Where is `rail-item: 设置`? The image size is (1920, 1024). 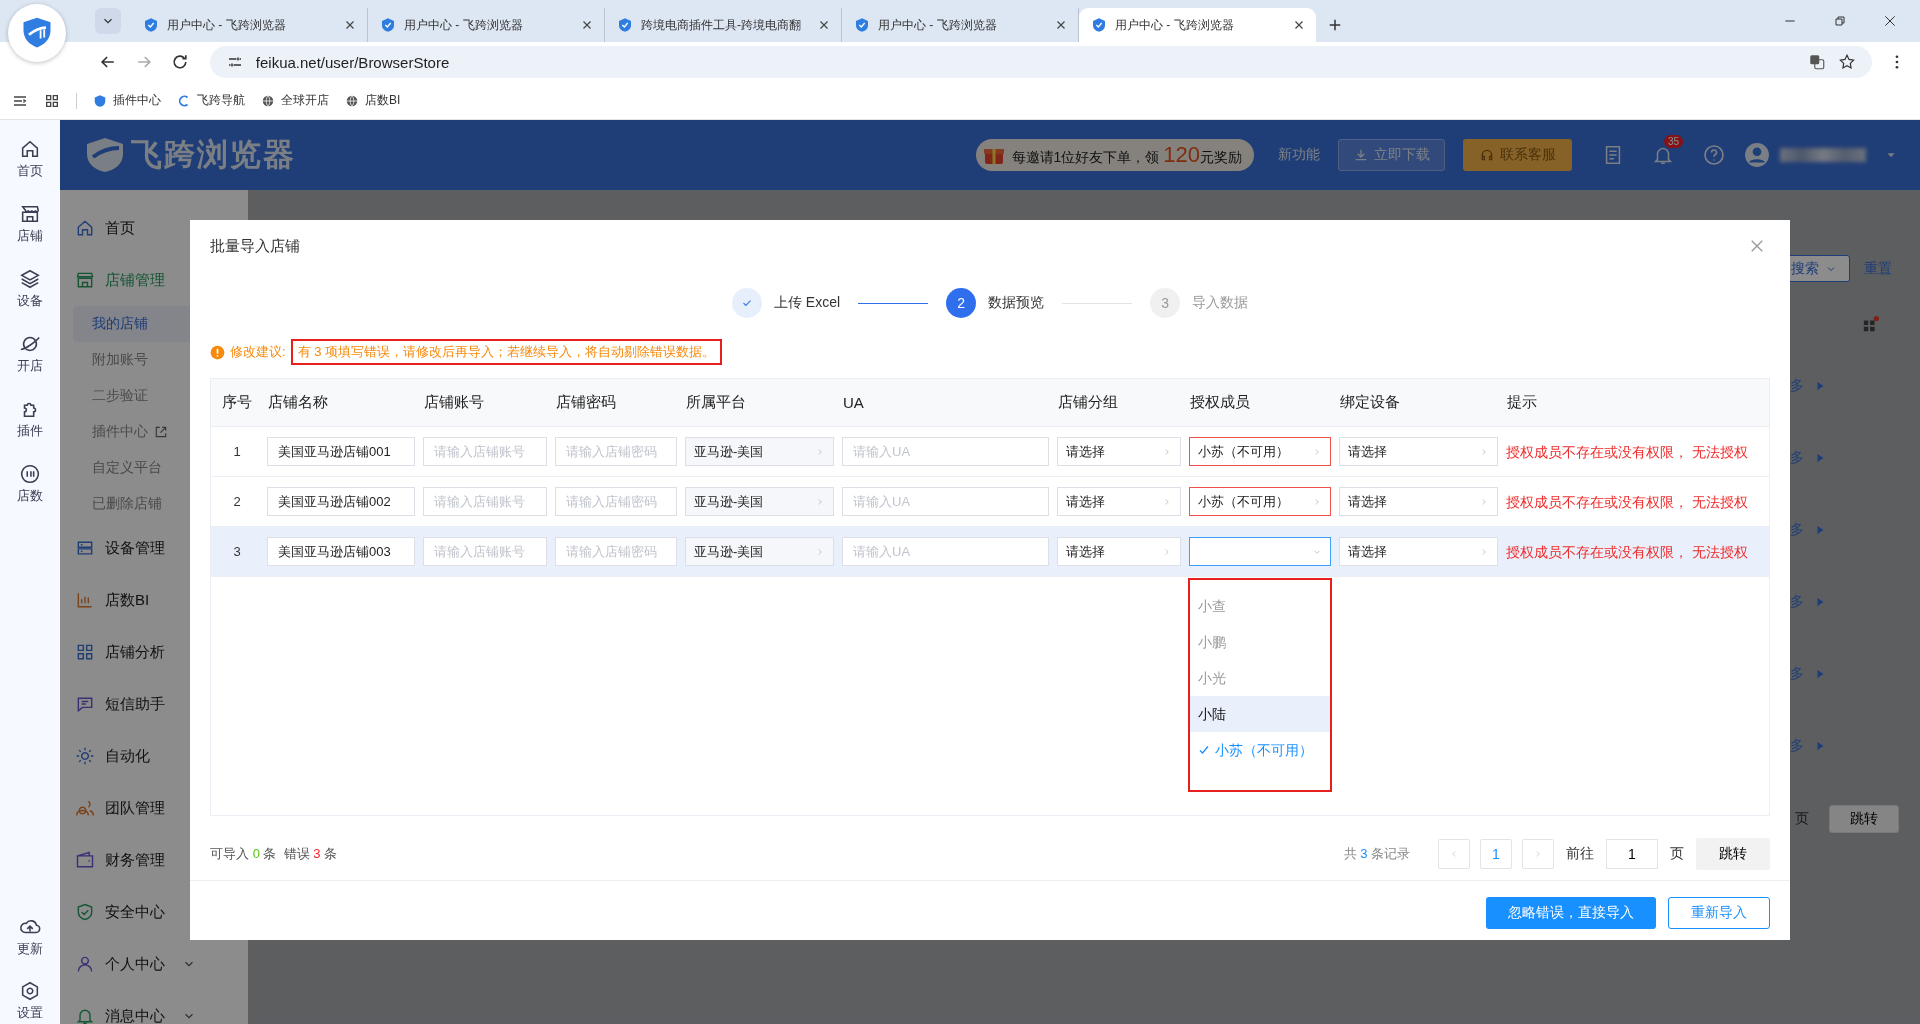 rail-item: 设置 is located at coordinates (30, 1001).